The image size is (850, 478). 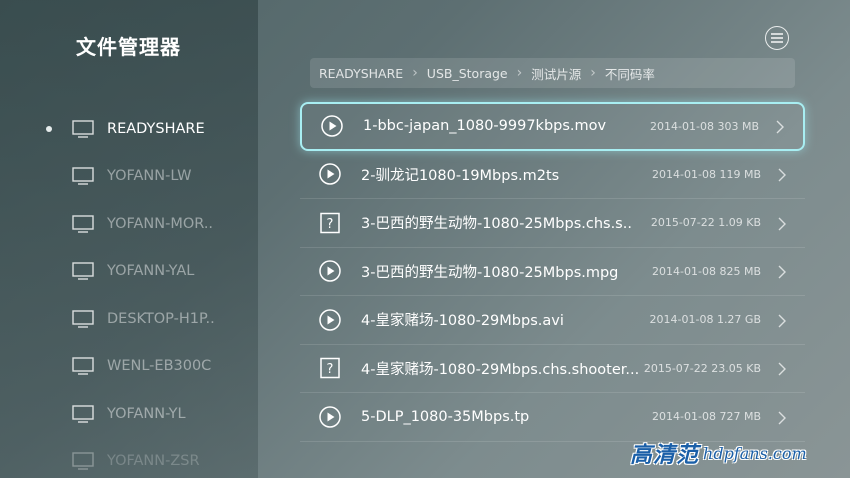 What do you see at coordinates (702, 368) in the screenshot?
I see `file-meta: 2015-07-22 23.05 KB` at bounding box center [702, 368].